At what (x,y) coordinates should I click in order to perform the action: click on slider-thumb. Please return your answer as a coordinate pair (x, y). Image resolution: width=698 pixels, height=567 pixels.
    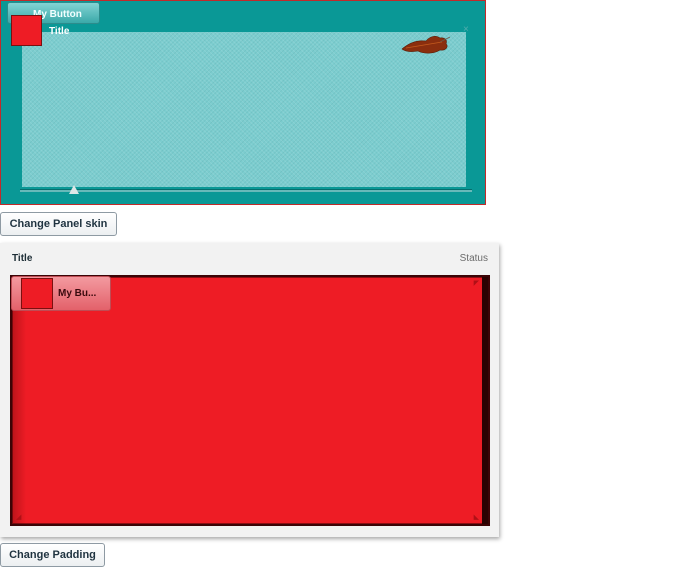
    Looking at the image, I should click on (74, 189).